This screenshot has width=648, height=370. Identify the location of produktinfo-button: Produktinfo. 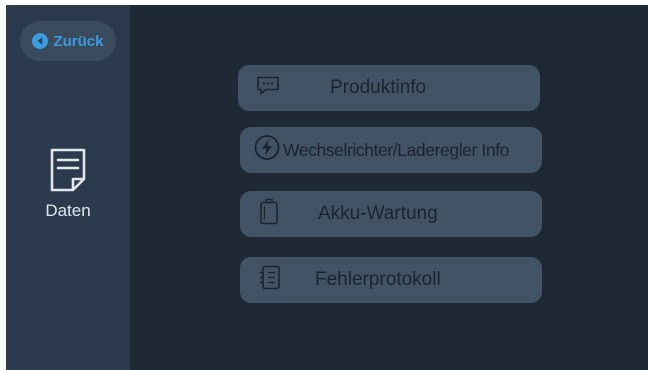
(389, 88).